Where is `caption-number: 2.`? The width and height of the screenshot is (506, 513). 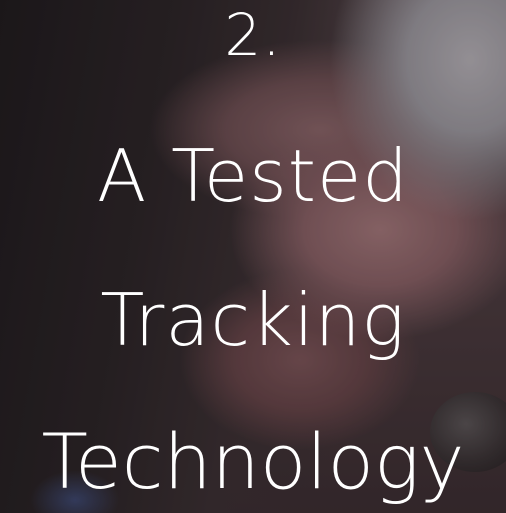 caption-number: 2. is located at coordinates (253, 35).